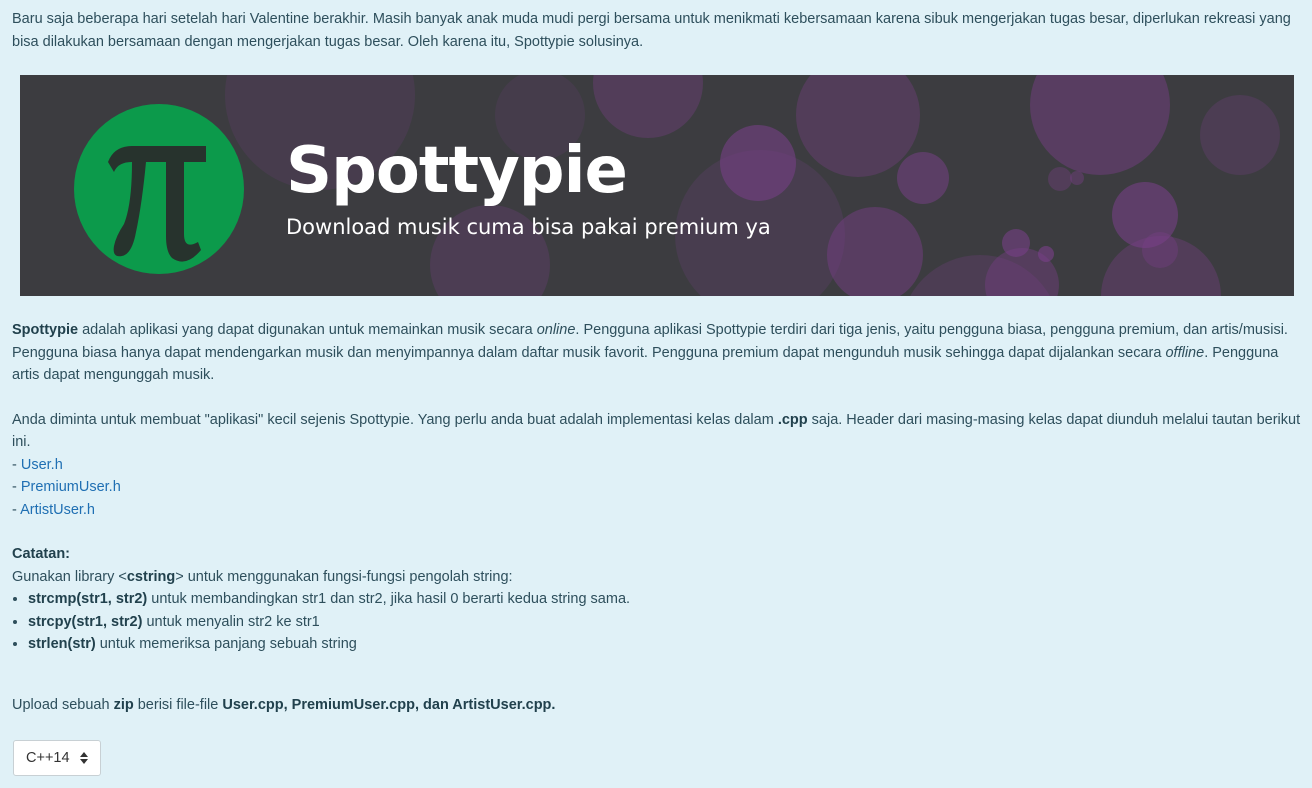 The image size is (1312, 788). Describe the element at coordinates (42, 465) in the screenshot. I see `user-h-link: User.h` at that location.